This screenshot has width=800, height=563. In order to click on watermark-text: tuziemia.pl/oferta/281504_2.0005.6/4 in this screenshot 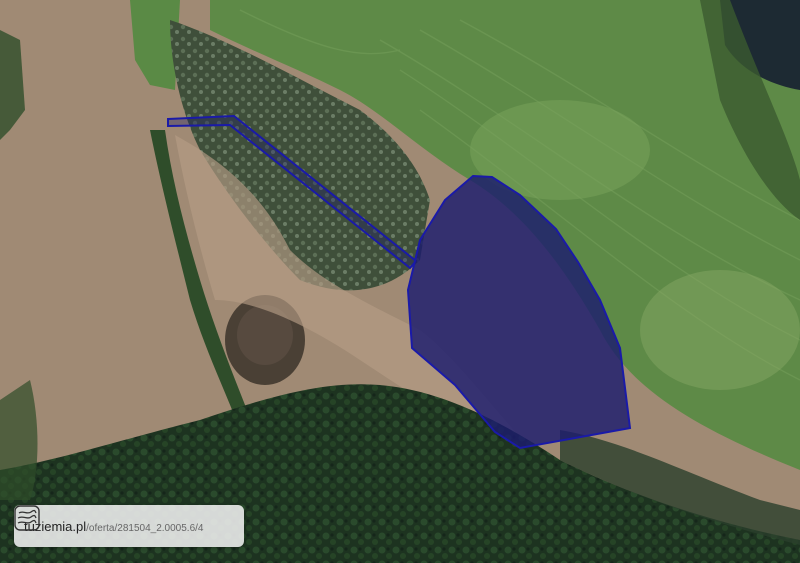, I will do `click(113, 526)`.